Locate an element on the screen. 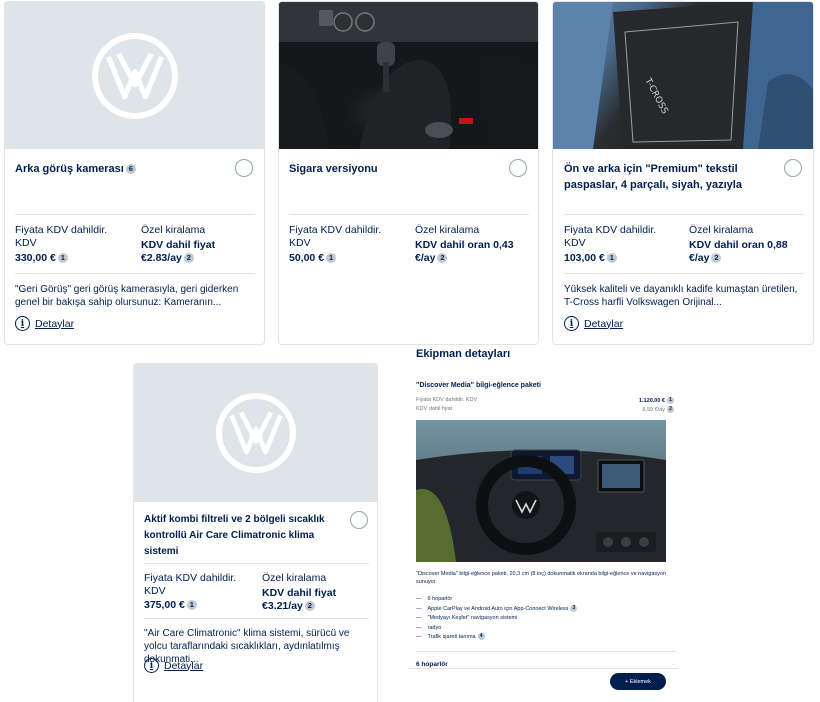  card-title: Sigara versiyonu is located at coordinates (333, 169).